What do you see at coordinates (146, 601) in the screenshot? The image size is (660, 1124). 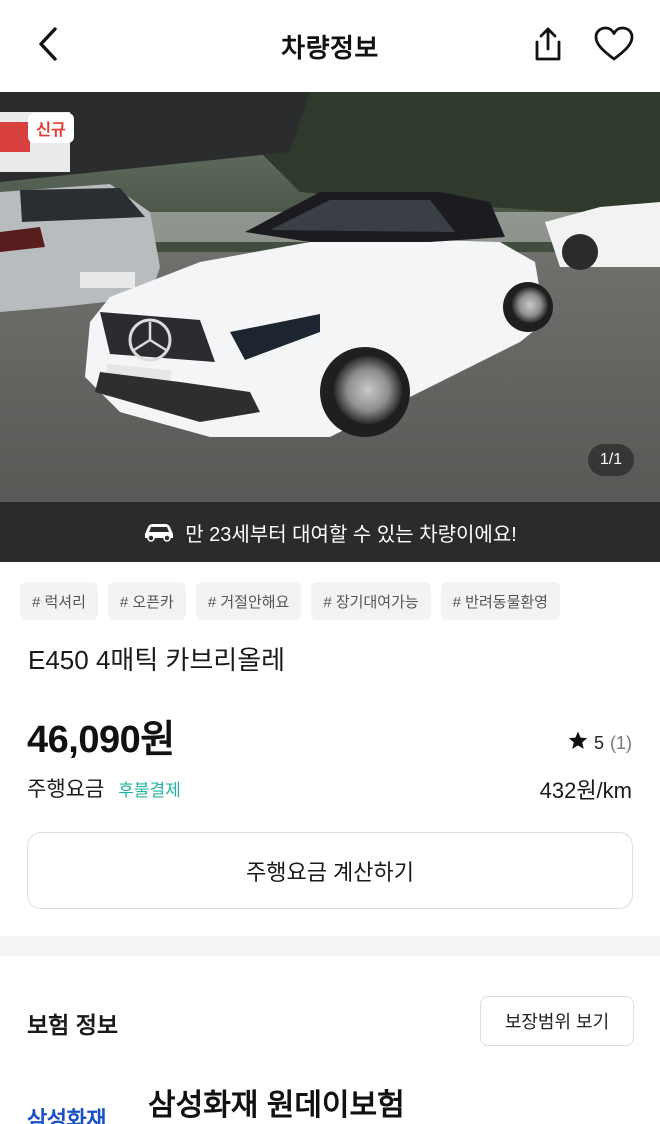 I see `tag-chip: # 오픈카` at bounding box center [146, 601].